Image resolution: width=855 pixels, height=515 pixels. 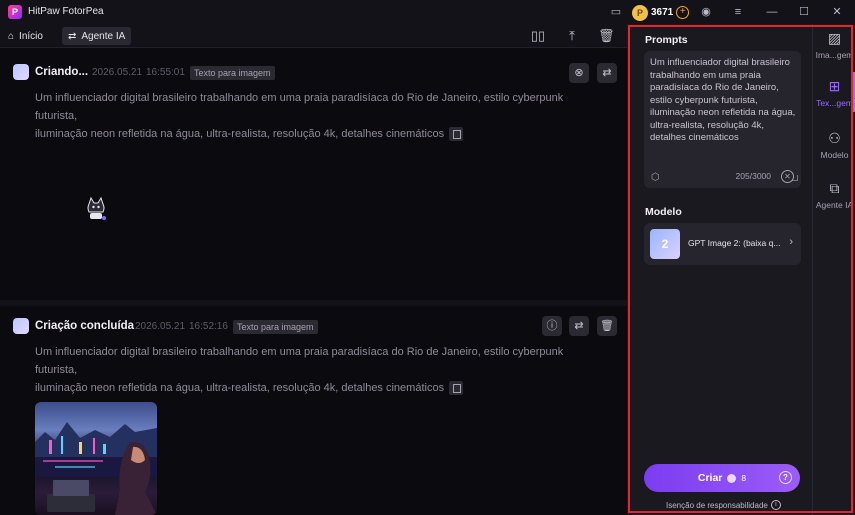 What do you see at coordinates (772, 12) in the screenshot?
I see `minimize-icon: —` at bounding box center [772, 12].